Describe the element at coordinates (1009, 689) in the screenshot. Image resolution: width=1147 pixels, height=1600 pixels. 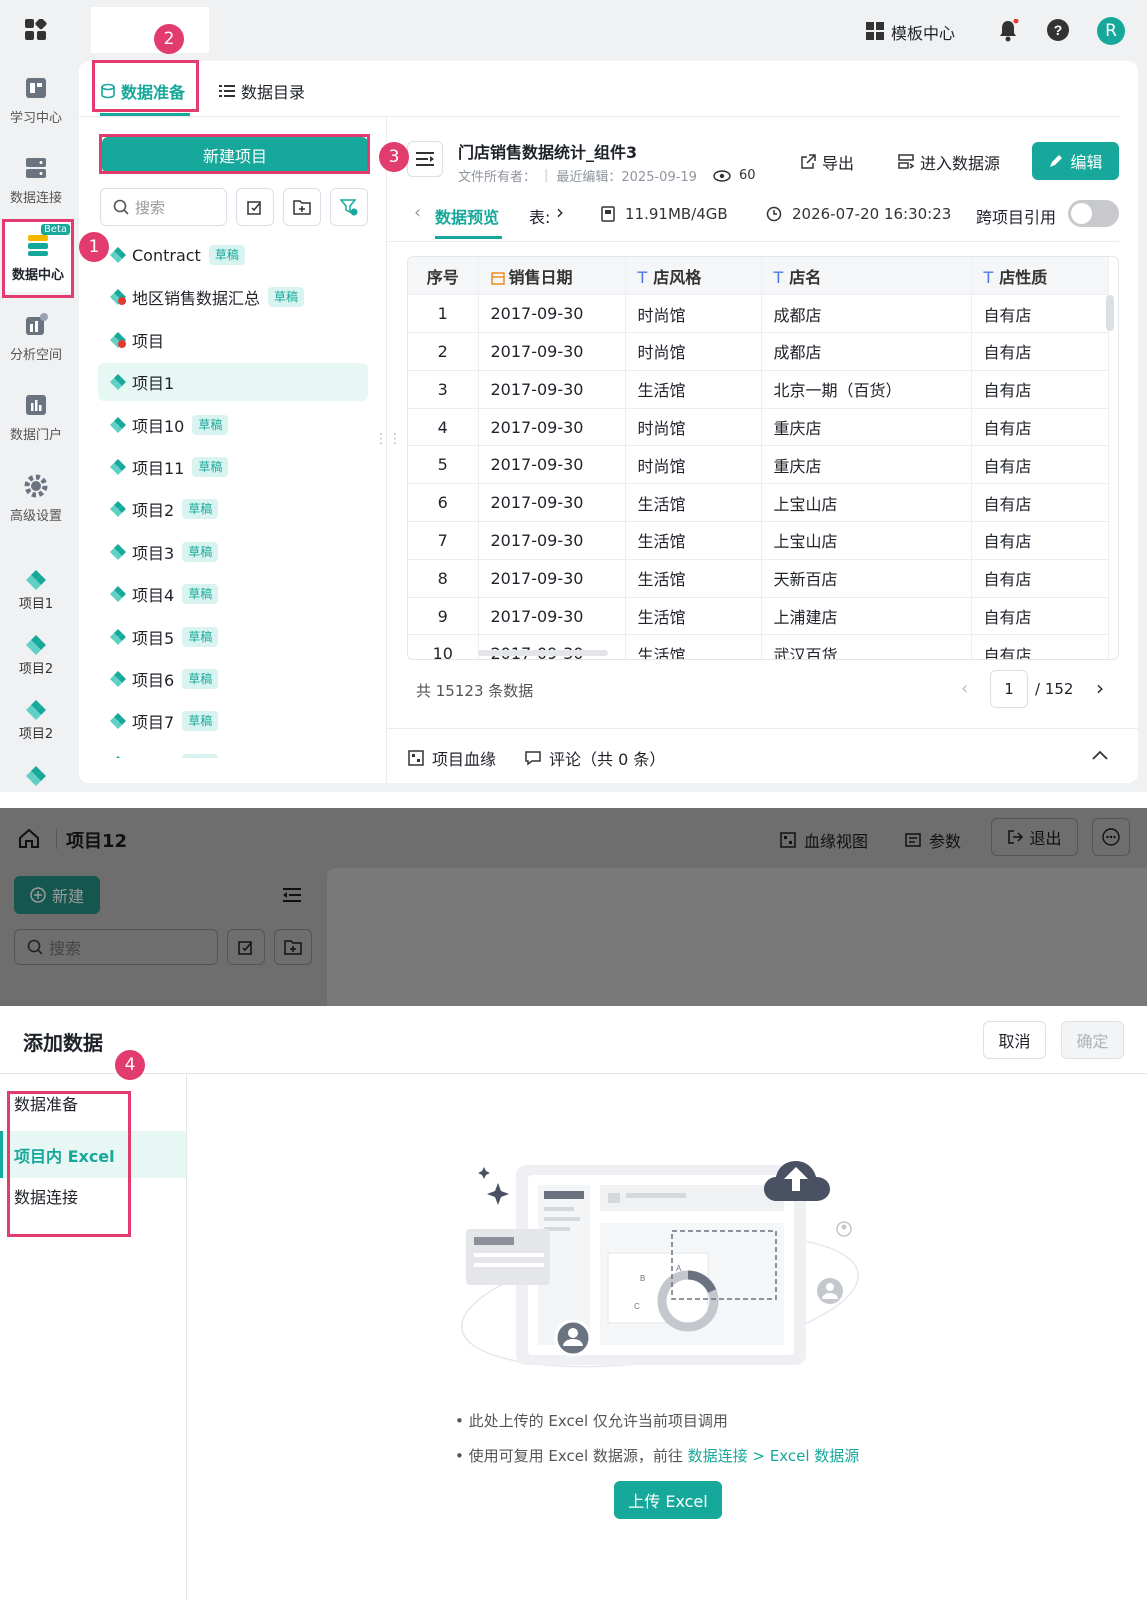
I see `page-input: 1` at that location.